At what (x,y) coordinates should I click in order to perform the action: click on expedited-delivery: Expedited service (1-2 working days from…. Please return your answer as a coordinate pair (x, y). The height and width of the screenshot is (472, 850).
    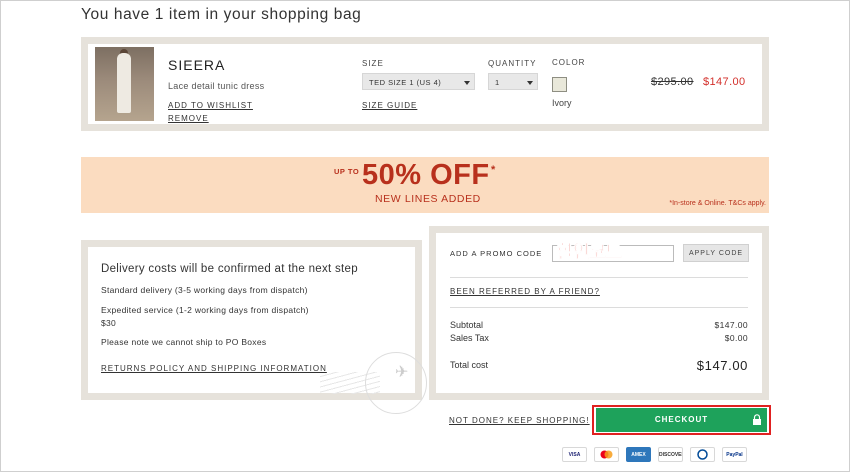
    Looking at the image, I should click on (205, 310).